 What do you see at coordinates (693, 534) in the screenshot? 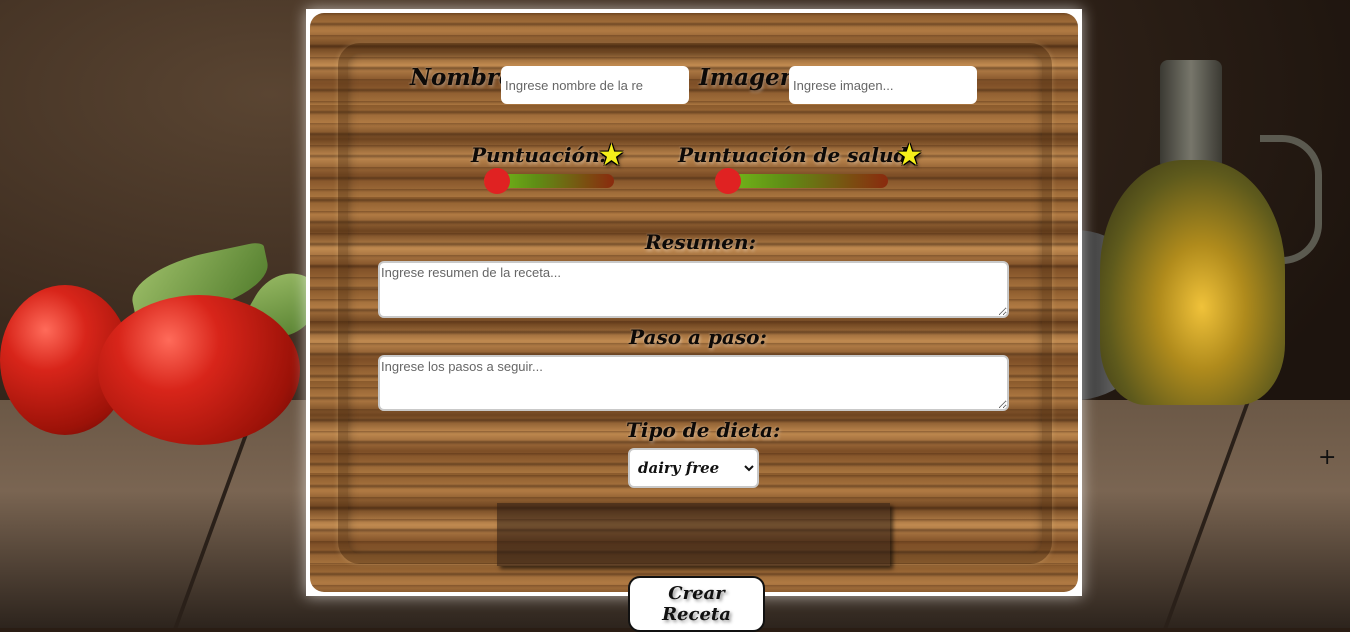
I see `message-box` at bounding box center [693, 534].